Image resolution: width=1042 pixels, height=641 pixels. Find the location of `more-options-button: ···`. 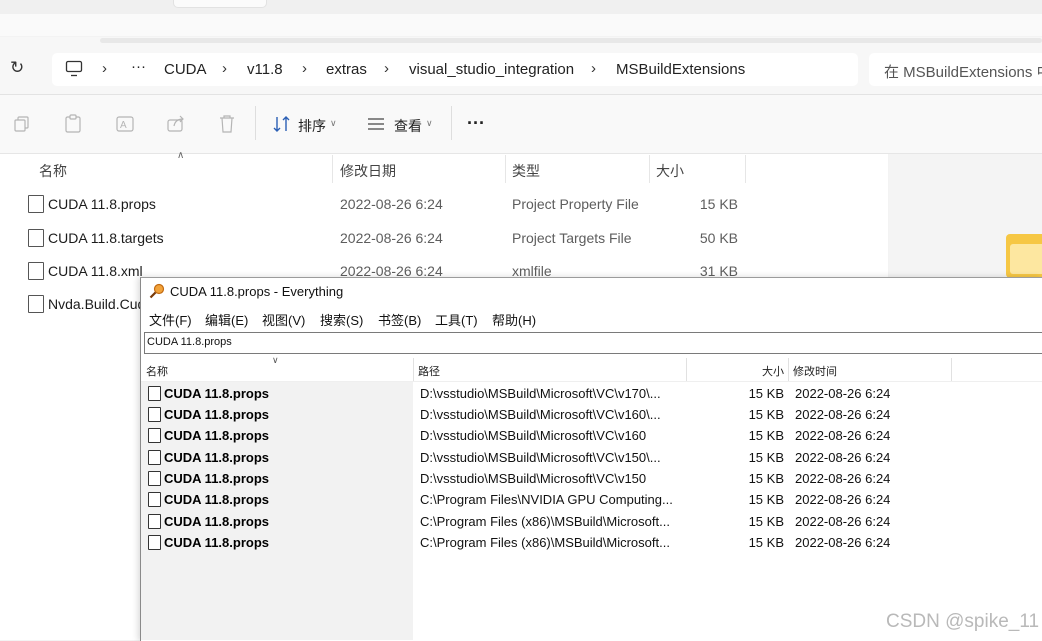

more-options-button: ··· is located at coordinates (476, 123).